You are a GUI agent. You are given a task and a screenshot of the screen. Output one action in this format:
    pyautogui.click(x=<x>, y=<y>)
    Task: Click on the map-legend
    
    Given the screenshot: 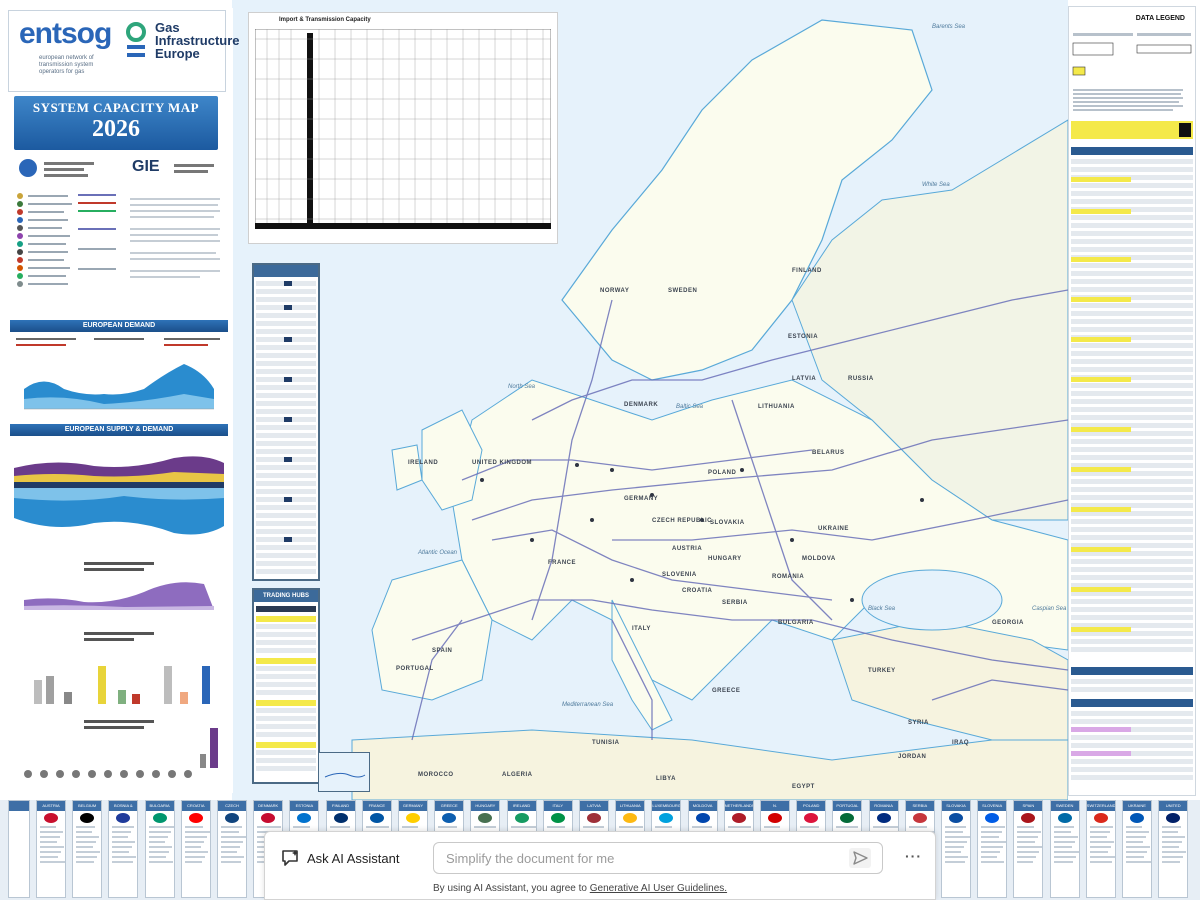 What is the action you would take?
    pyautogui.click(x=119, y=250)
    